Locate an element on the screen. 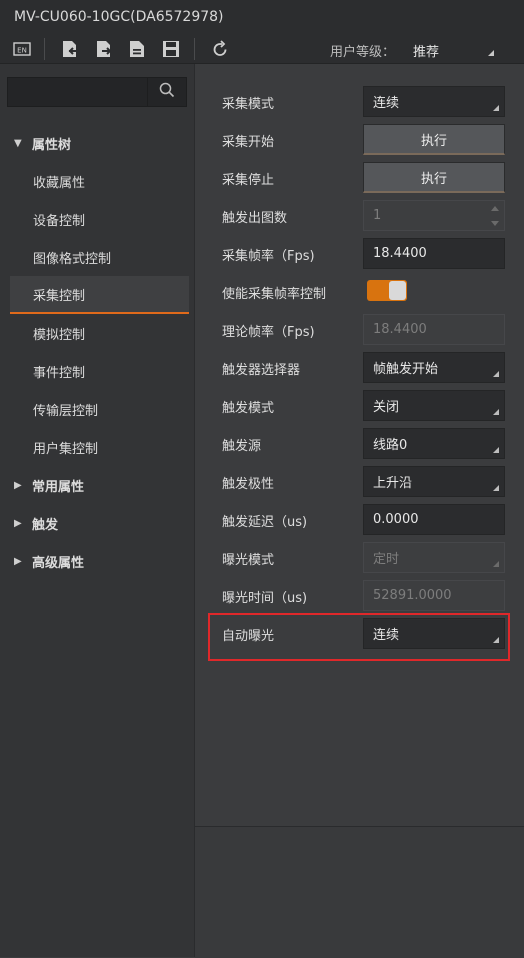 This screenshot has height=958, width=524. chevron-down-icon: ▼ is located at coordinates (18, 143).